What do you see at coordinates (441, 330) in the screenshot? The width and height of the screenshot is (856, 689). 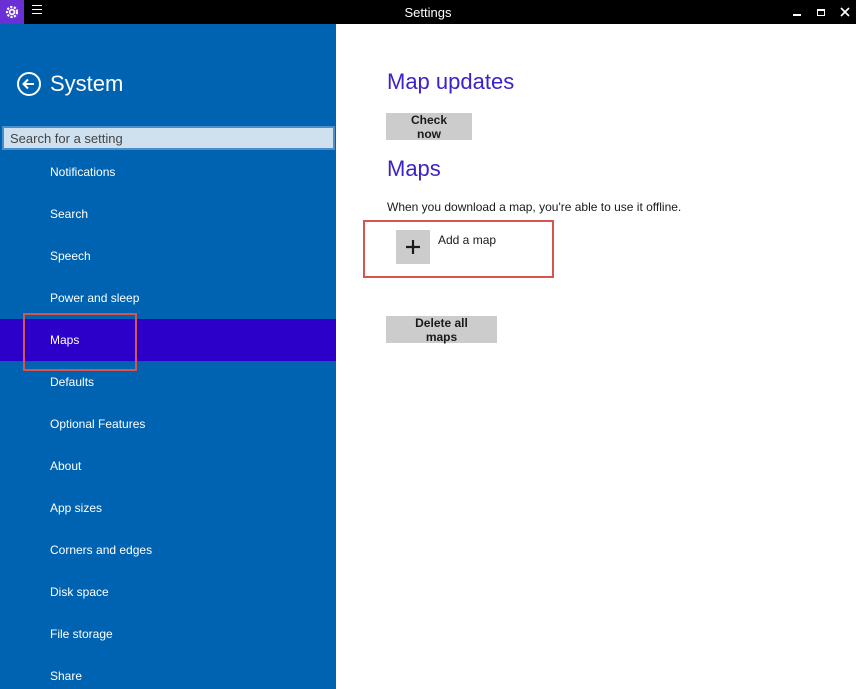 I see `delete-all-maps-button: Delete all maps` at bounding box center [441, 330].